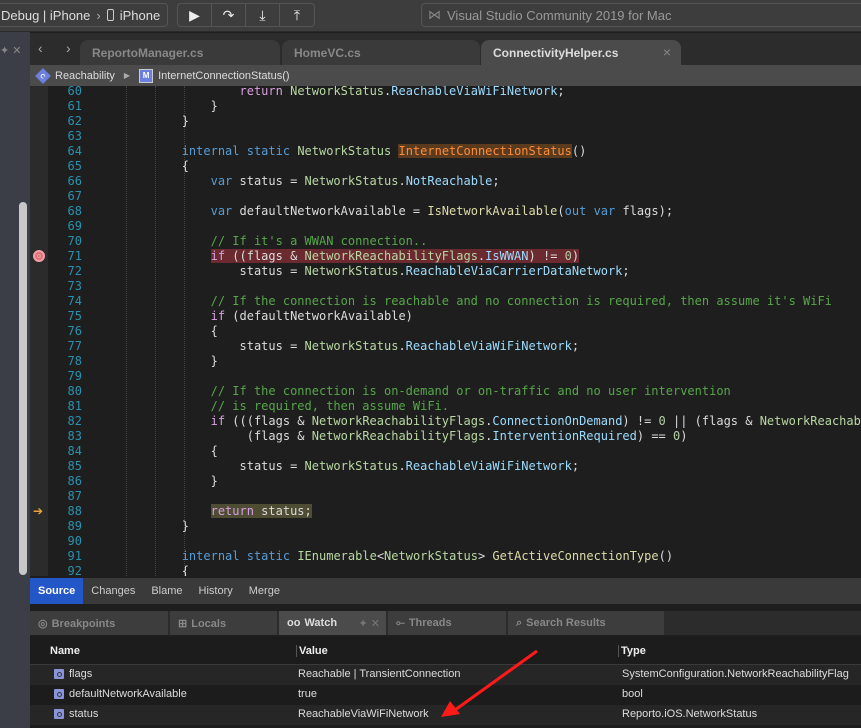 Image resolution: width=861 pixels, height=728 pixels. I want to click on arrow-shaft, so click(496, 680).